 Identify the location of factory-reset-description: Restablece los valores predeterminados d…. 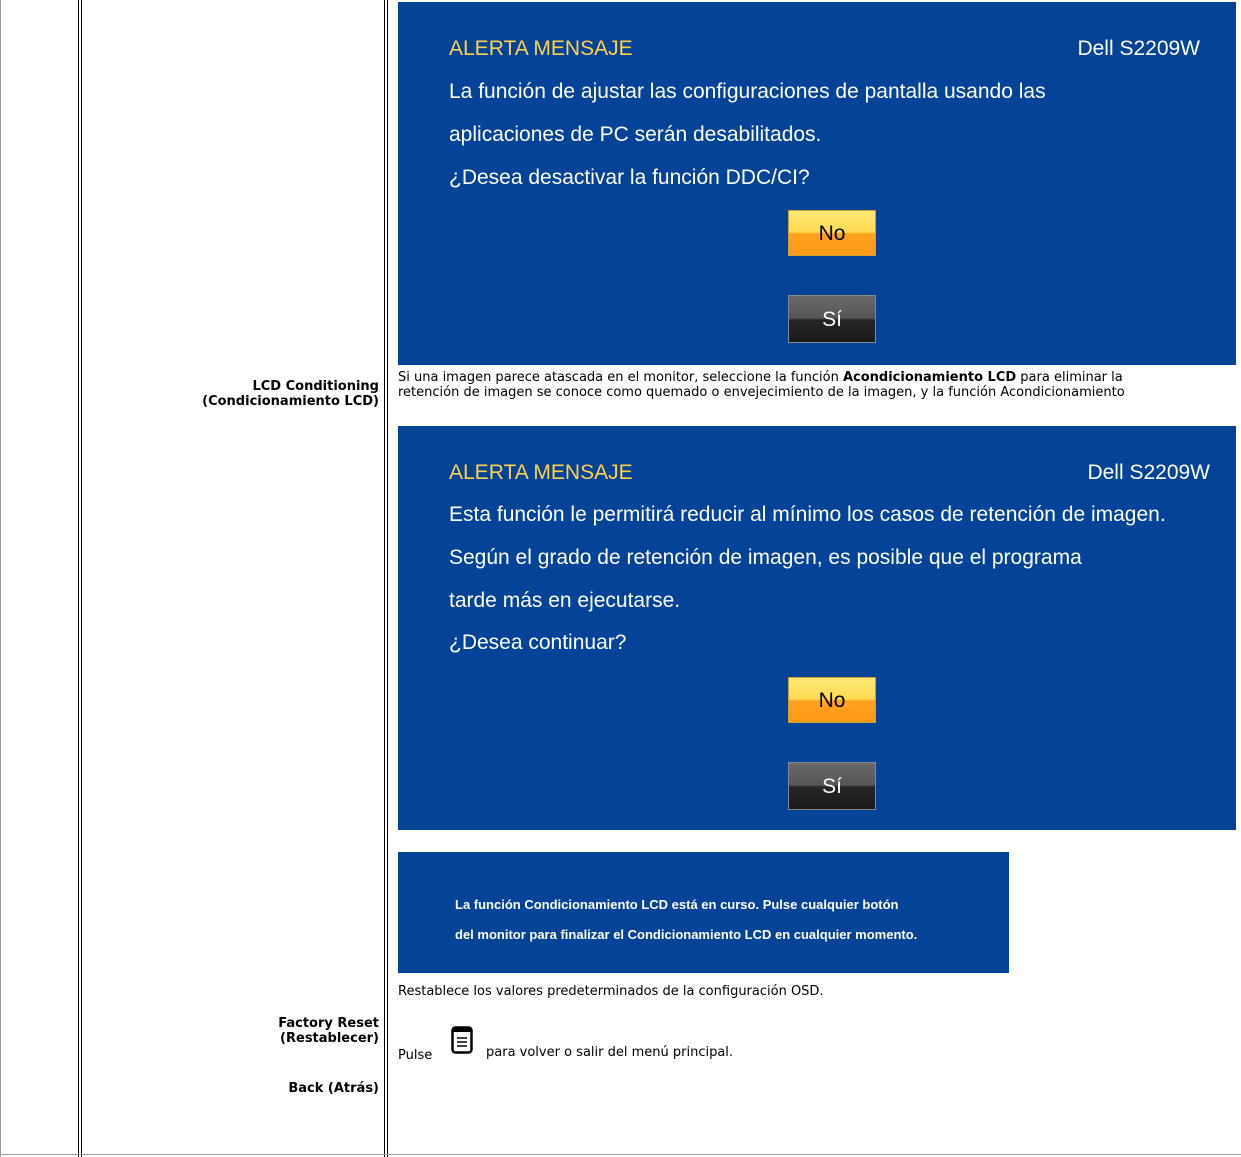
(611, 991).